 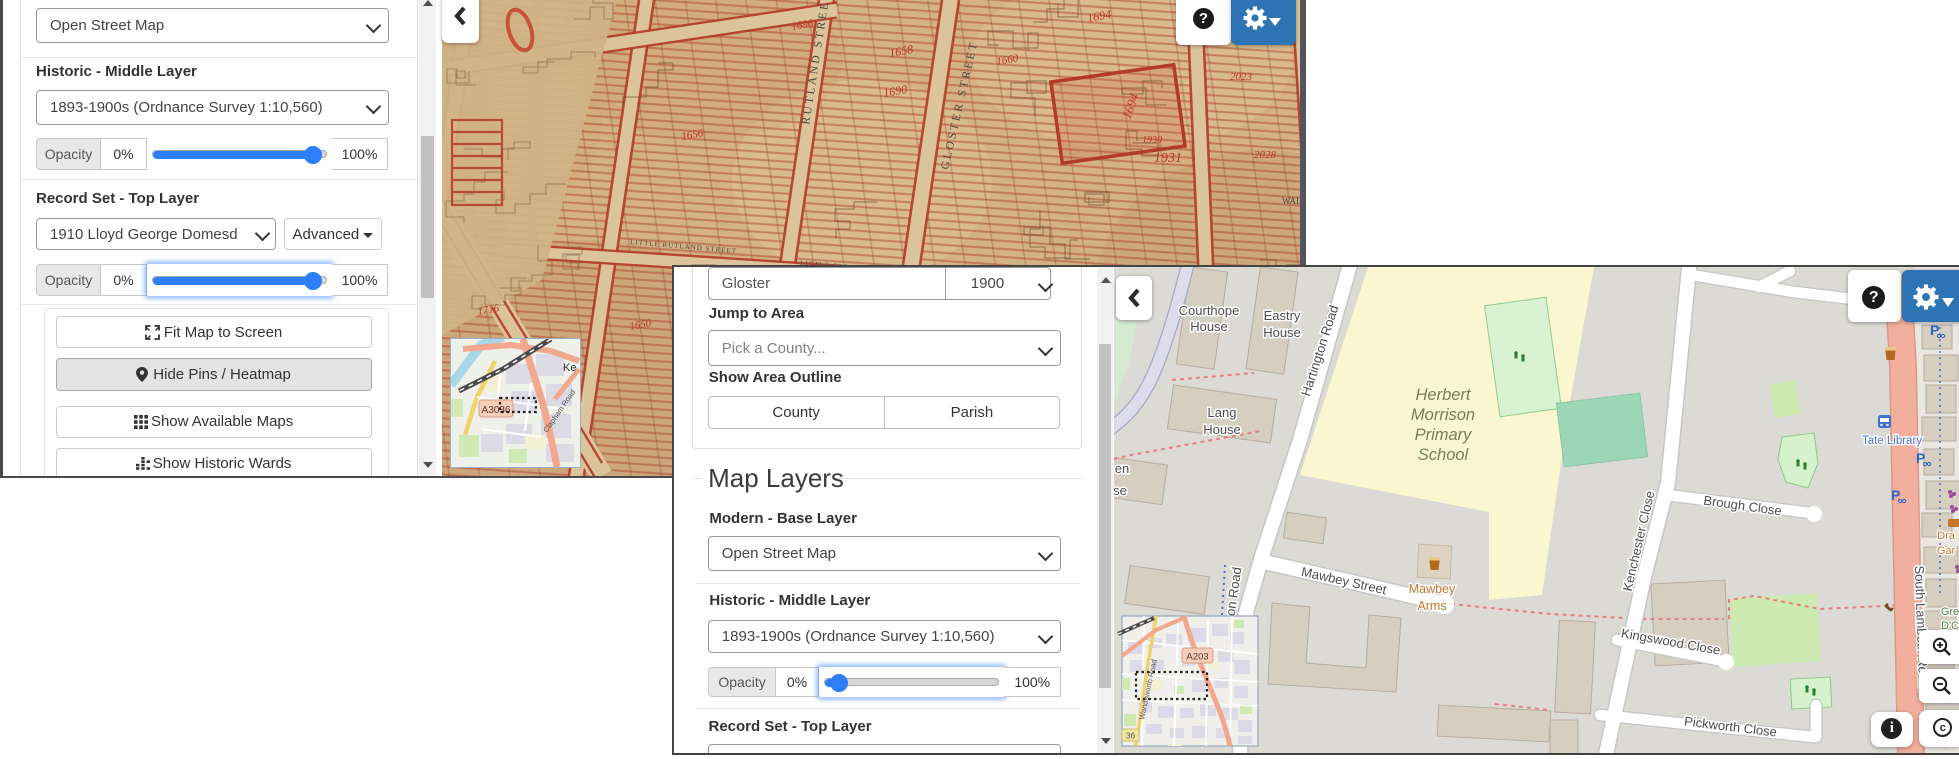 What do you see at coordinates (1950, 612) in the screenshot?
I see `svg-text: Gre` at bounding box center [1950, 612].